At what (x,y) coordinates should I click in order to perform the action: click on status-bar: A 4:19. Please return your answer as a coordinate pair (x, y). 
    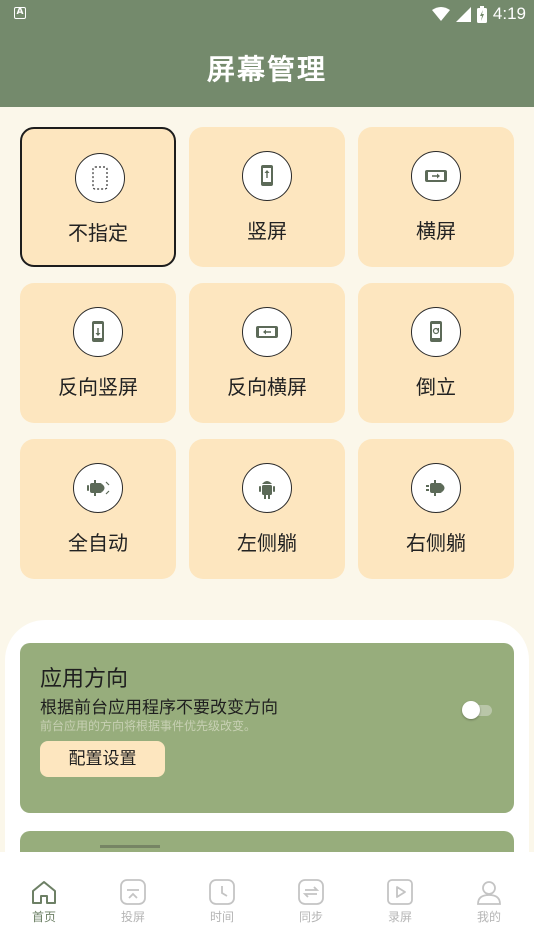
    Looking at the image, I should click on (267, 14).